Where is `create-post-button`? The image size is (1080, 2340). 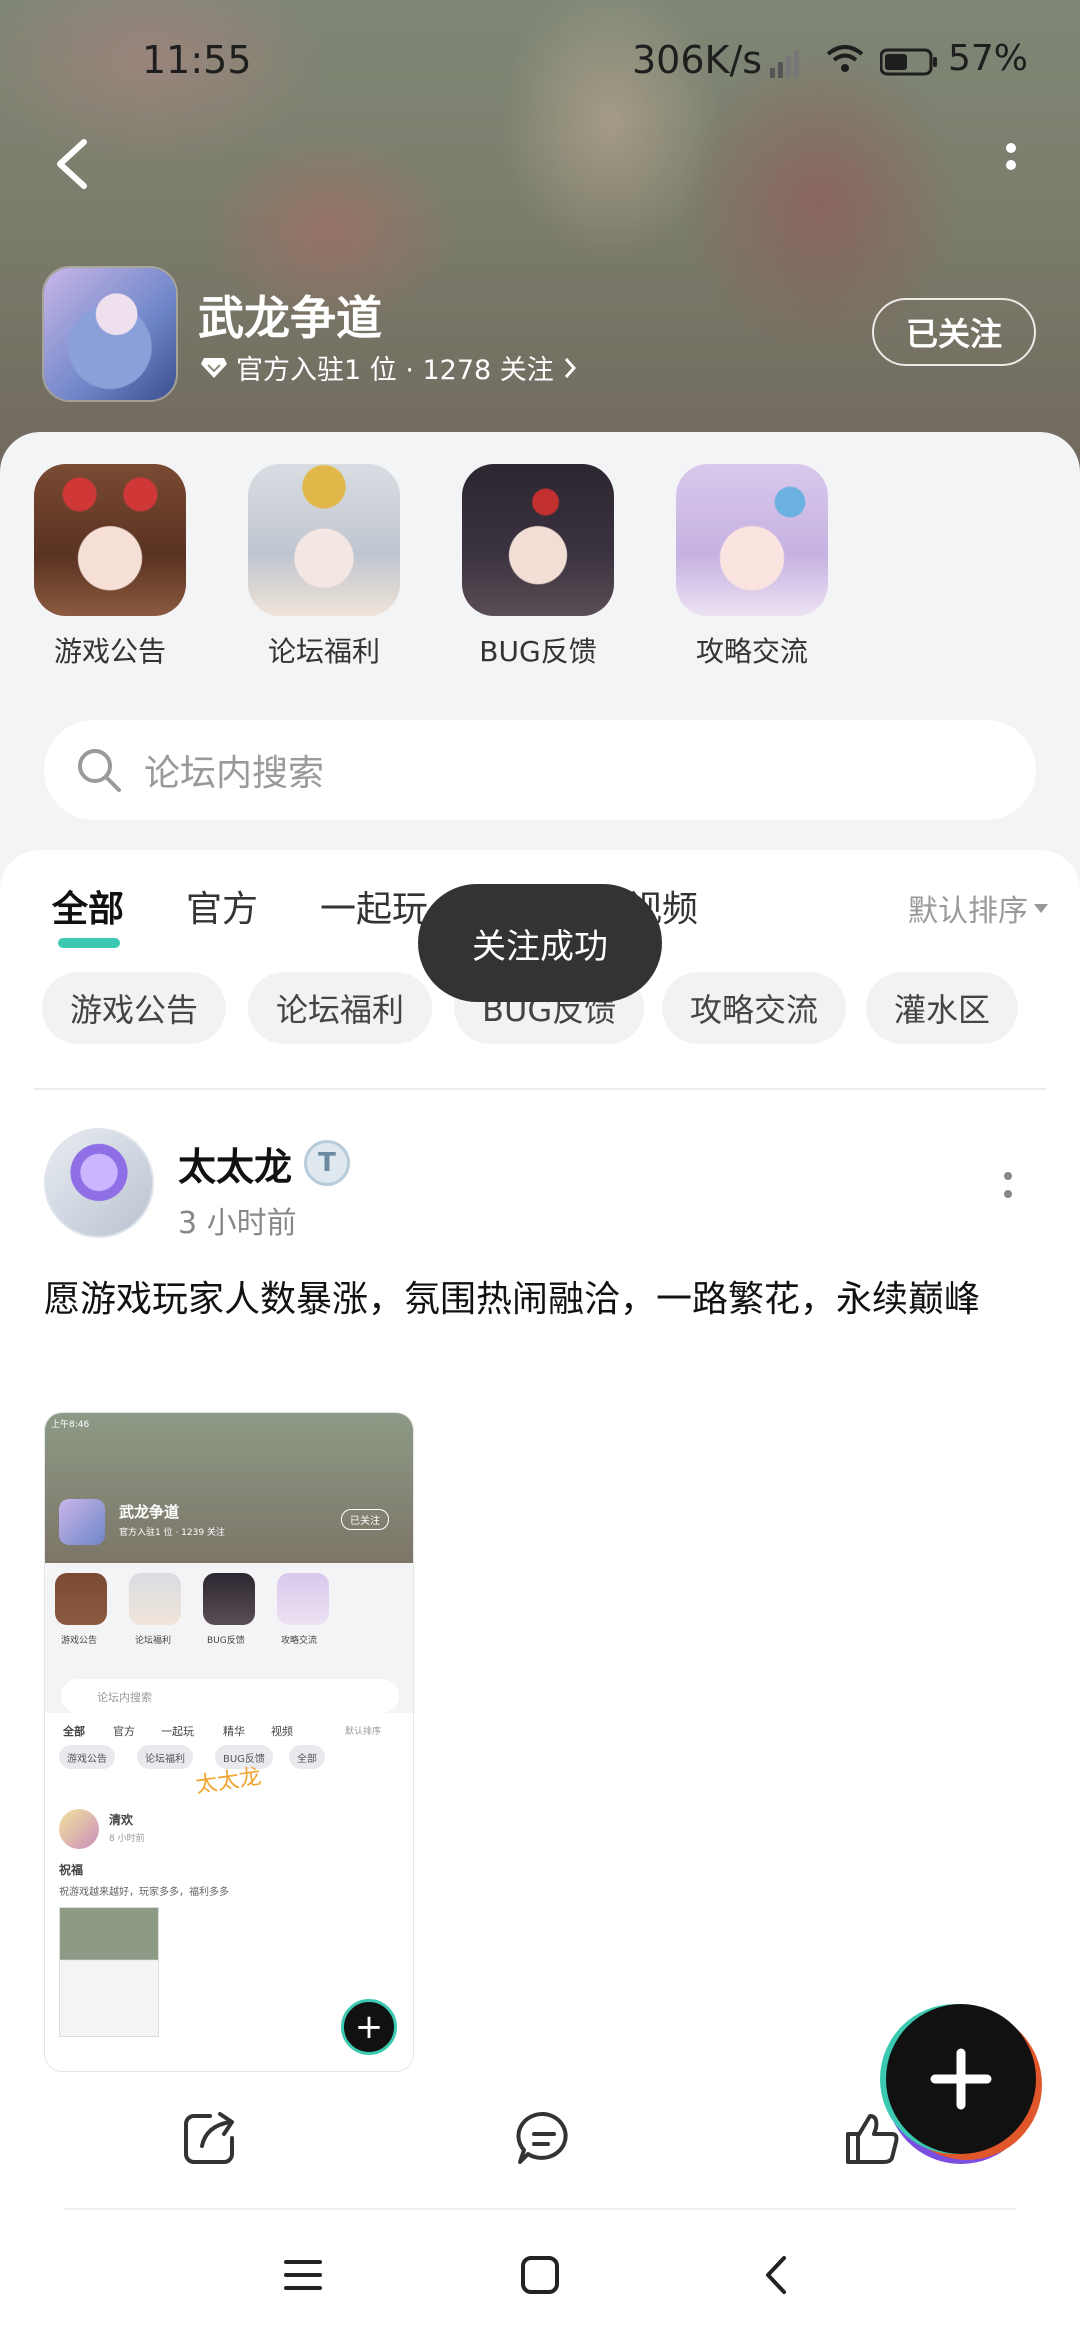
create-post-button is located at coordinates (961, 2079).